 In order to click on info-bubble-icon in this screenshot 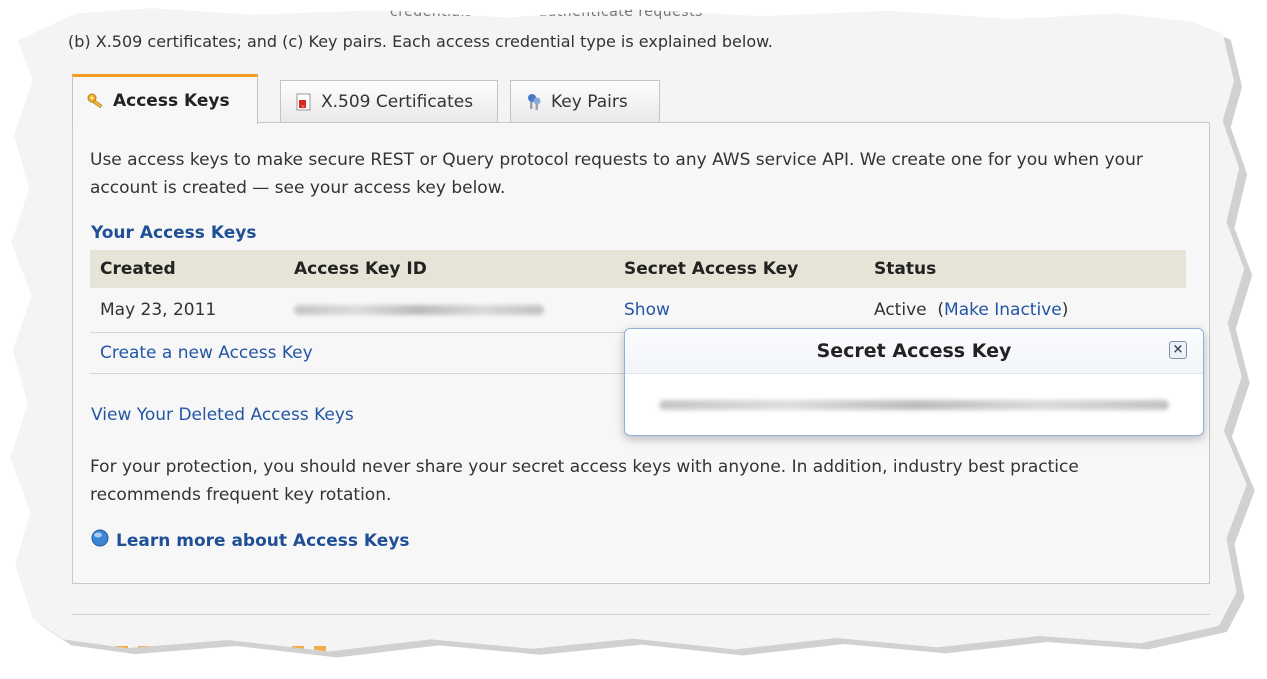, I will do `click(100, 540)`.